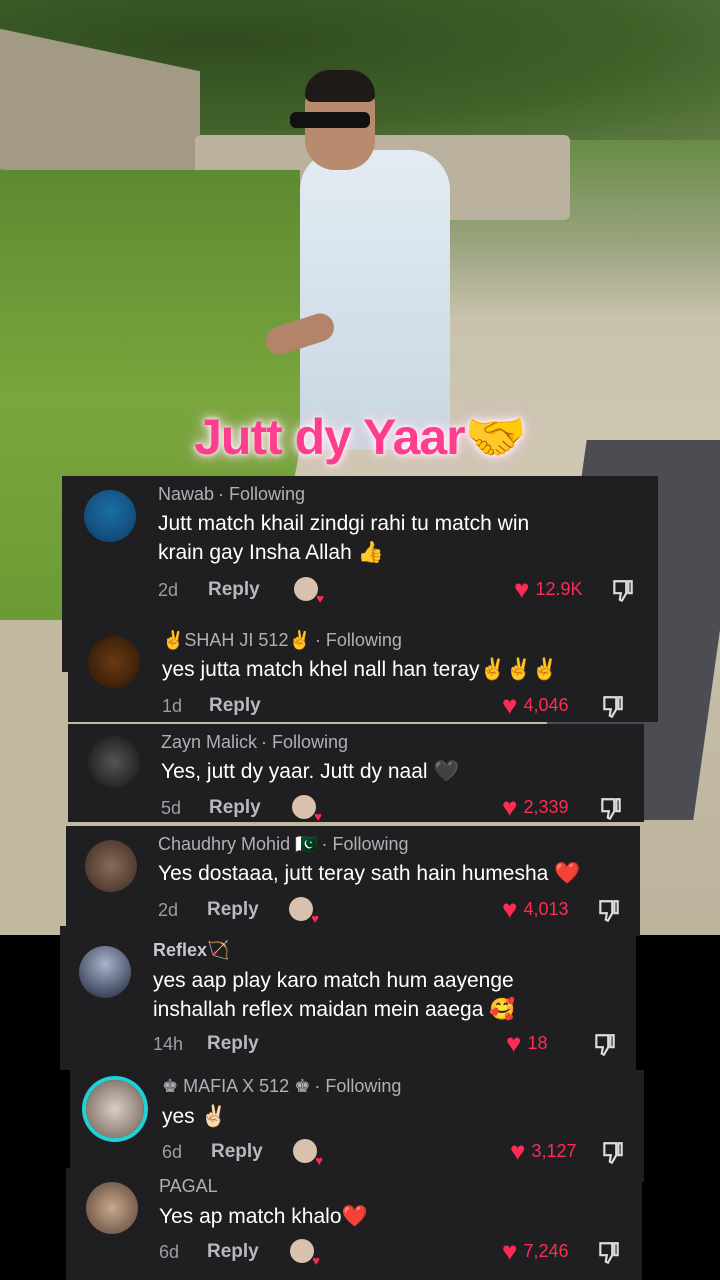  I want to click on comment-time: 5d, so click(171, 808).